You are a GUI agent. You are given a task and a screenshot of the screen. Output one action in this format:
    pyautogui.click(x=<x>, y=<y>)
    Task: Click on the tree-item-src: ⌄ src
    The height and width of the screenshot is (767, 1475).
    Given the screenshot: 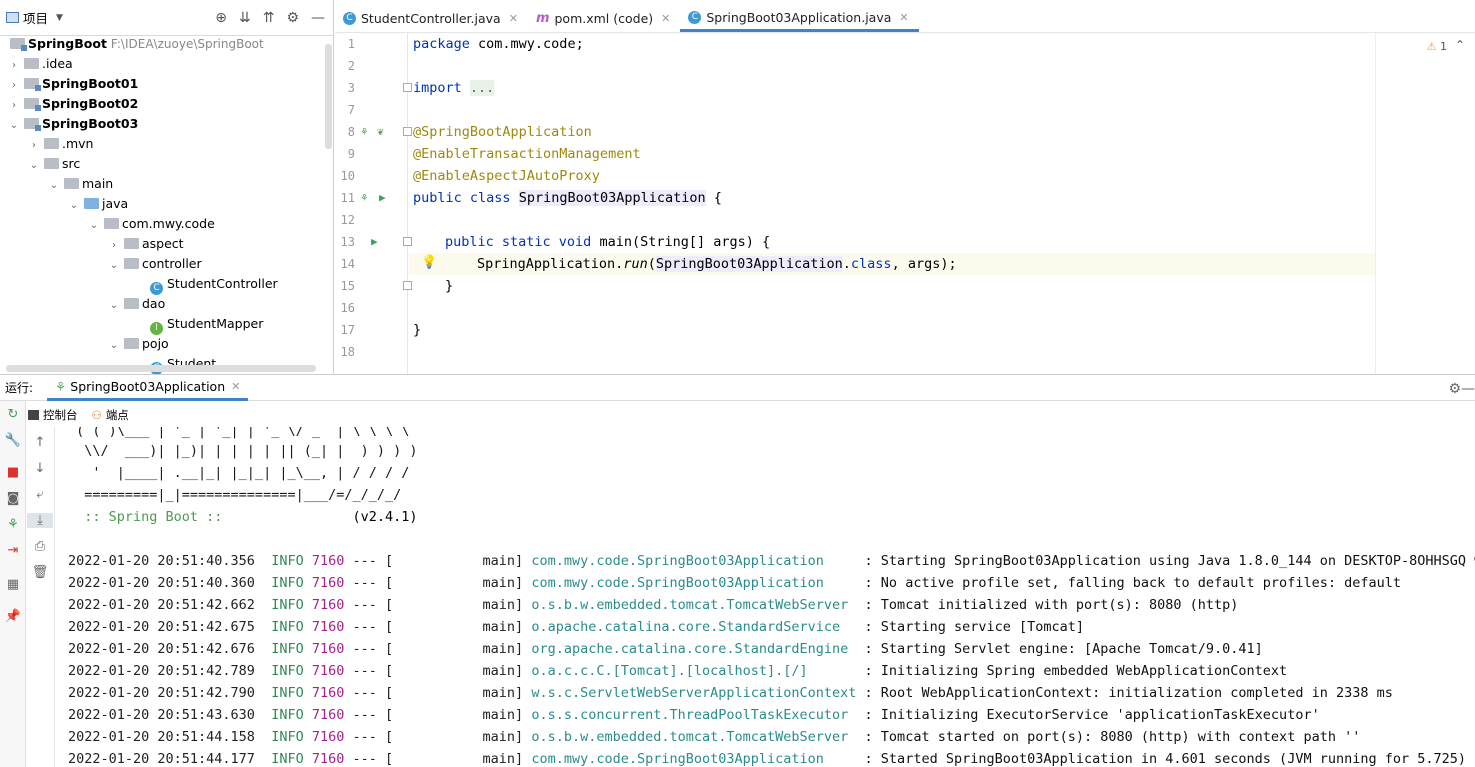 What is the action you would take?
    pyautogui.click(x=54, y=164)
    